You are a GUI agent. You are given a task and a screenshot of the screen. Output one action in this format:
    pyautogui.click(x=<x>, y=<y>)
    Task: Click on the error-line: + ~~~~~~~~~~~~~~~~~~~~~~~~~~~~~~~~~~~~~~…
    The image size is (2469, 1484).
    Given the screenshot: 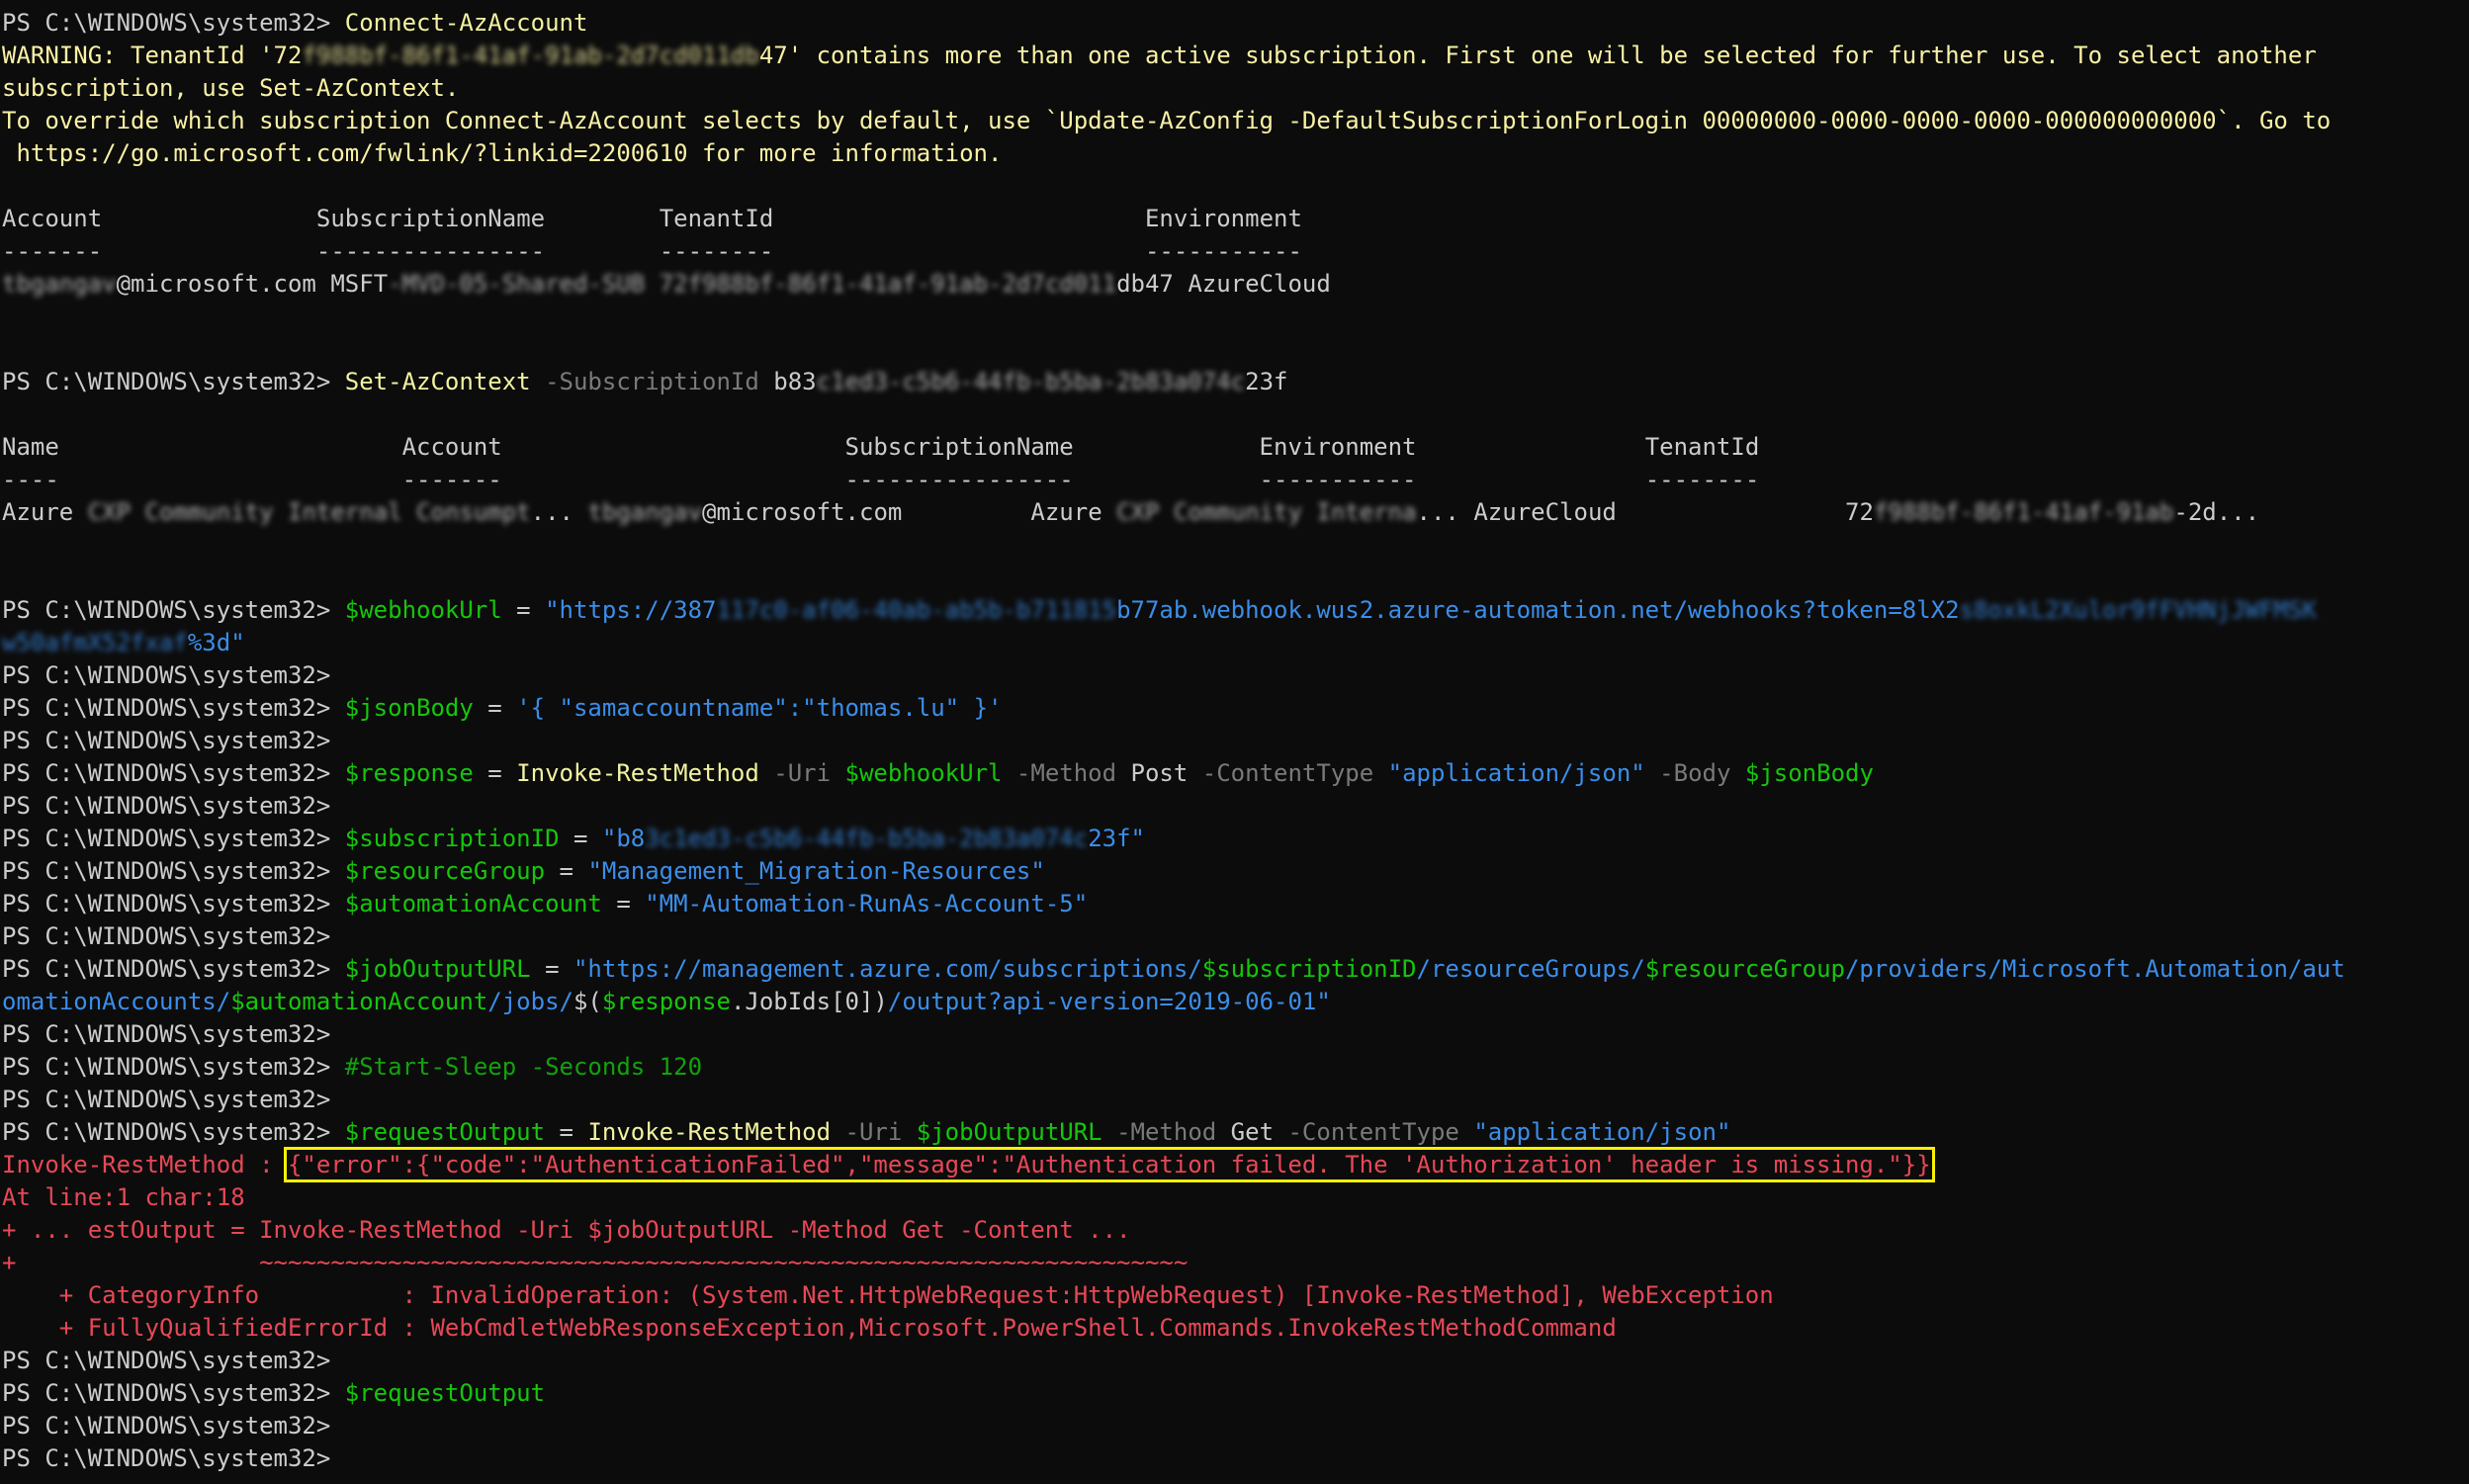 What is the action you would take?
    pyautogui.click(x=595, y=1262)
    